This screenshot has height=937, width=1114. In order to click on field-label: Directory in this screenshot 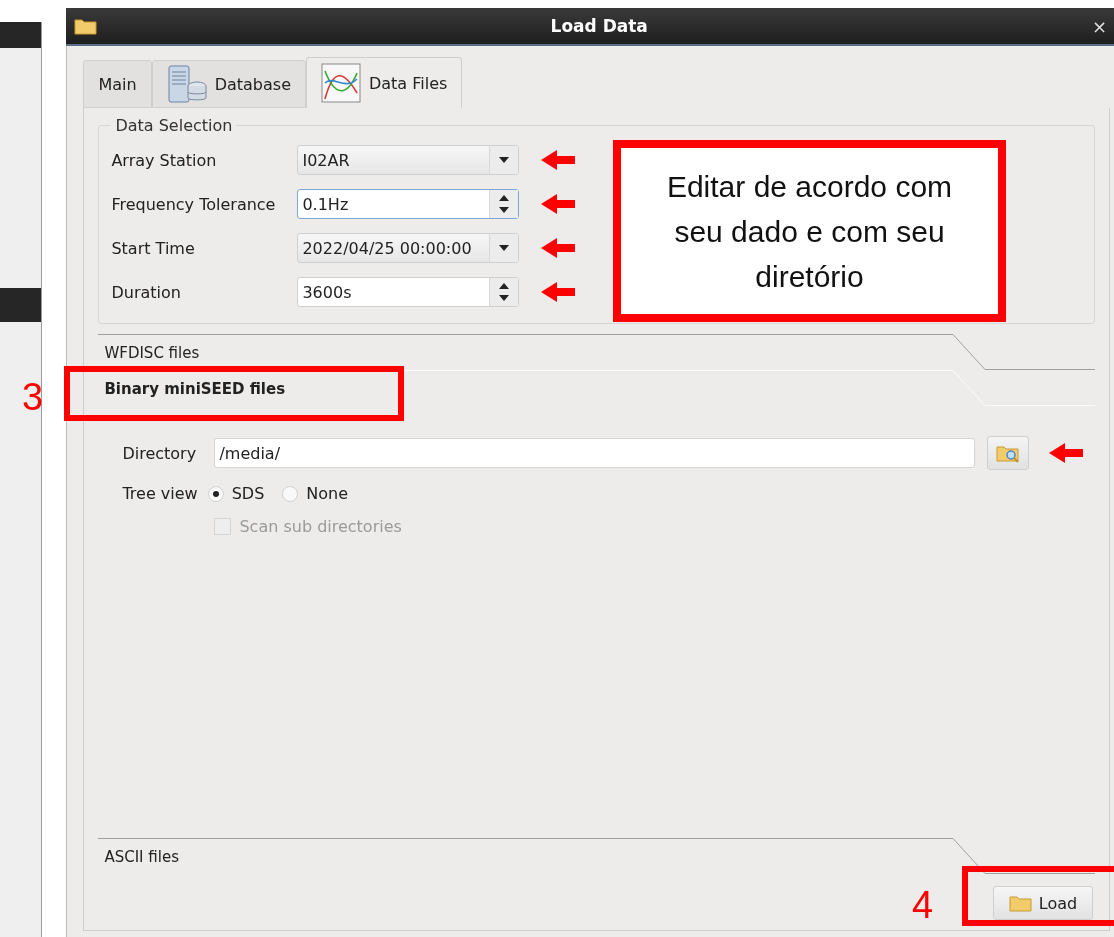, I will do `click(160, 453)`.